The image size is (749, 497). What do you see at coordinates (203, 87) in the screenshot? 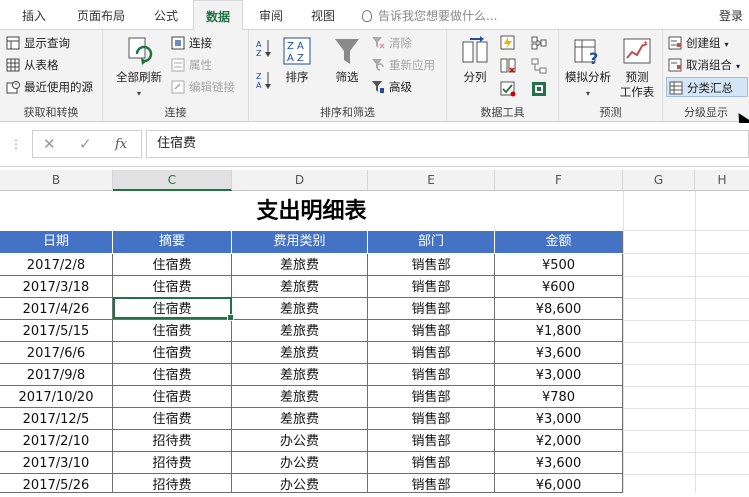
I see `edit-links-button: 编辑链接` at bounding box center [203, 87].